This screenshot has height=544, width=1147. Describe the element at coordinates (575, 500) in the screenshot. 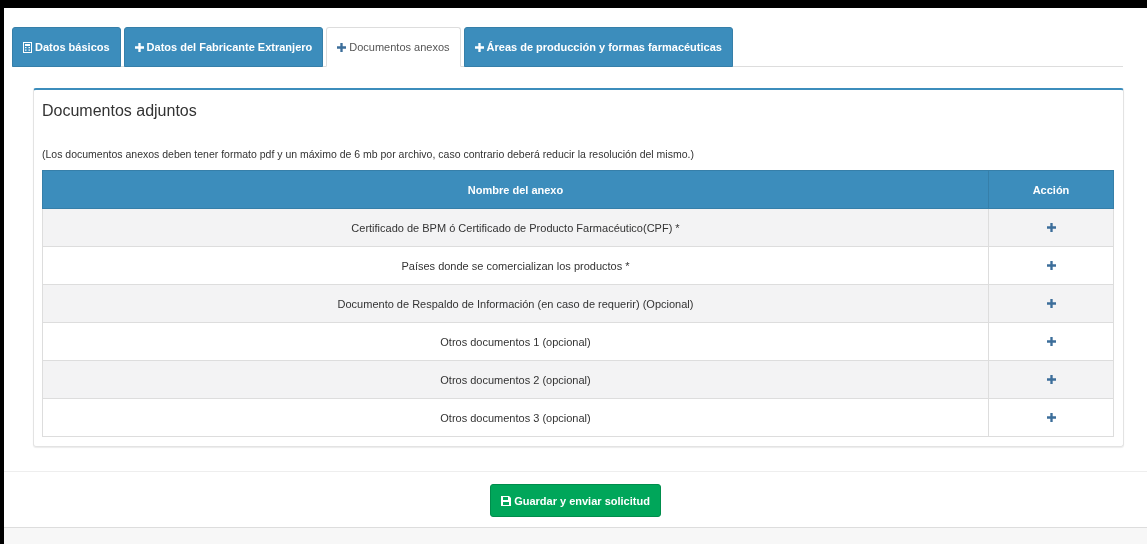

I see `submit-button: Guardar y enviar solicitud` at that location.